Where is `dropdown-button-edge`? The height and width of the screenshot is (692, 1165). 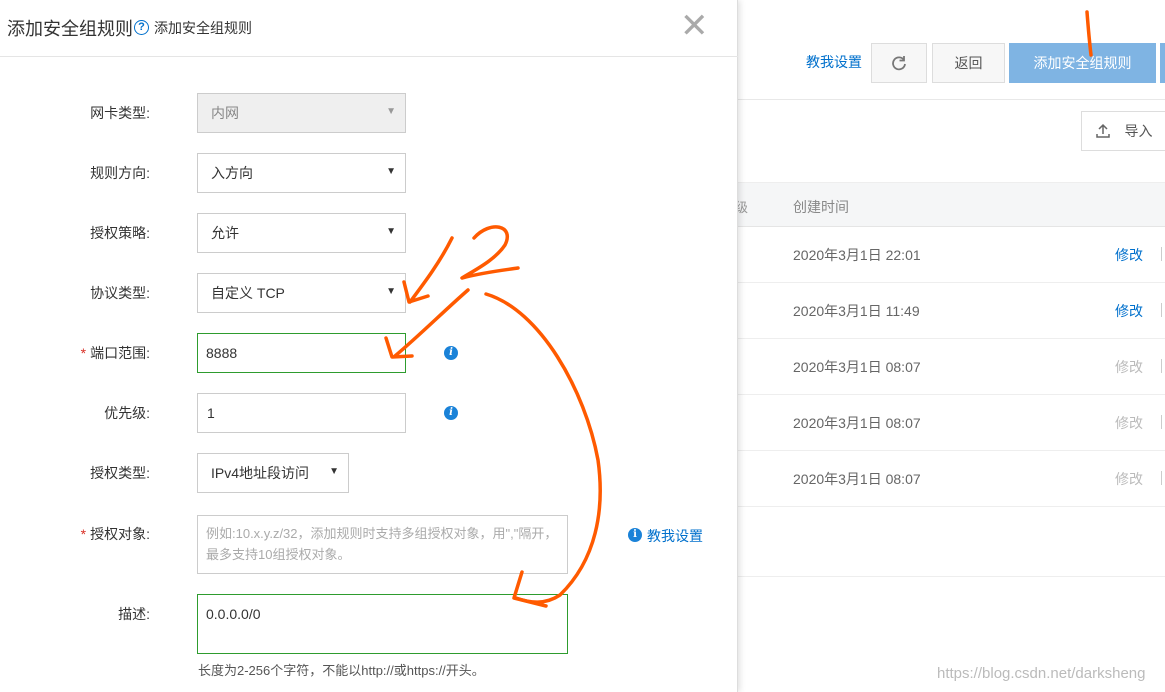
dropdown-button-edge is located at coordinates (1162, 63).